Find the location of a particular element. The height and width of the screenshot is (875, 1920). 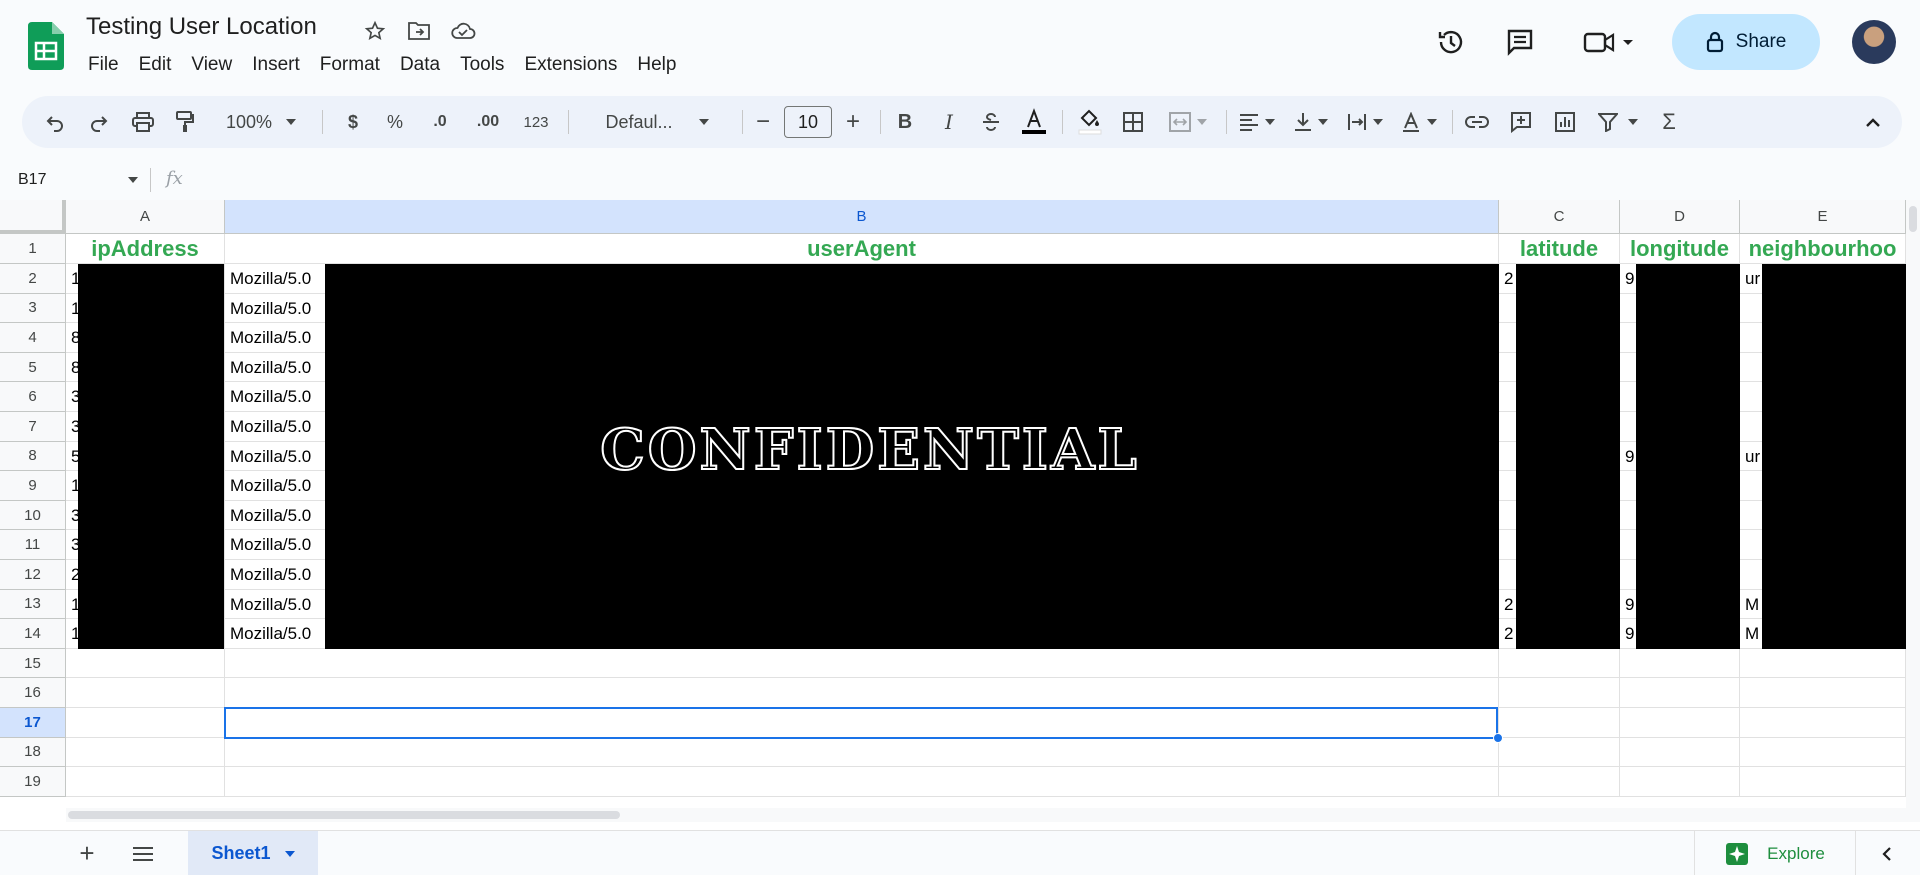

share-button: Share is located at coordinates (1746, 42).